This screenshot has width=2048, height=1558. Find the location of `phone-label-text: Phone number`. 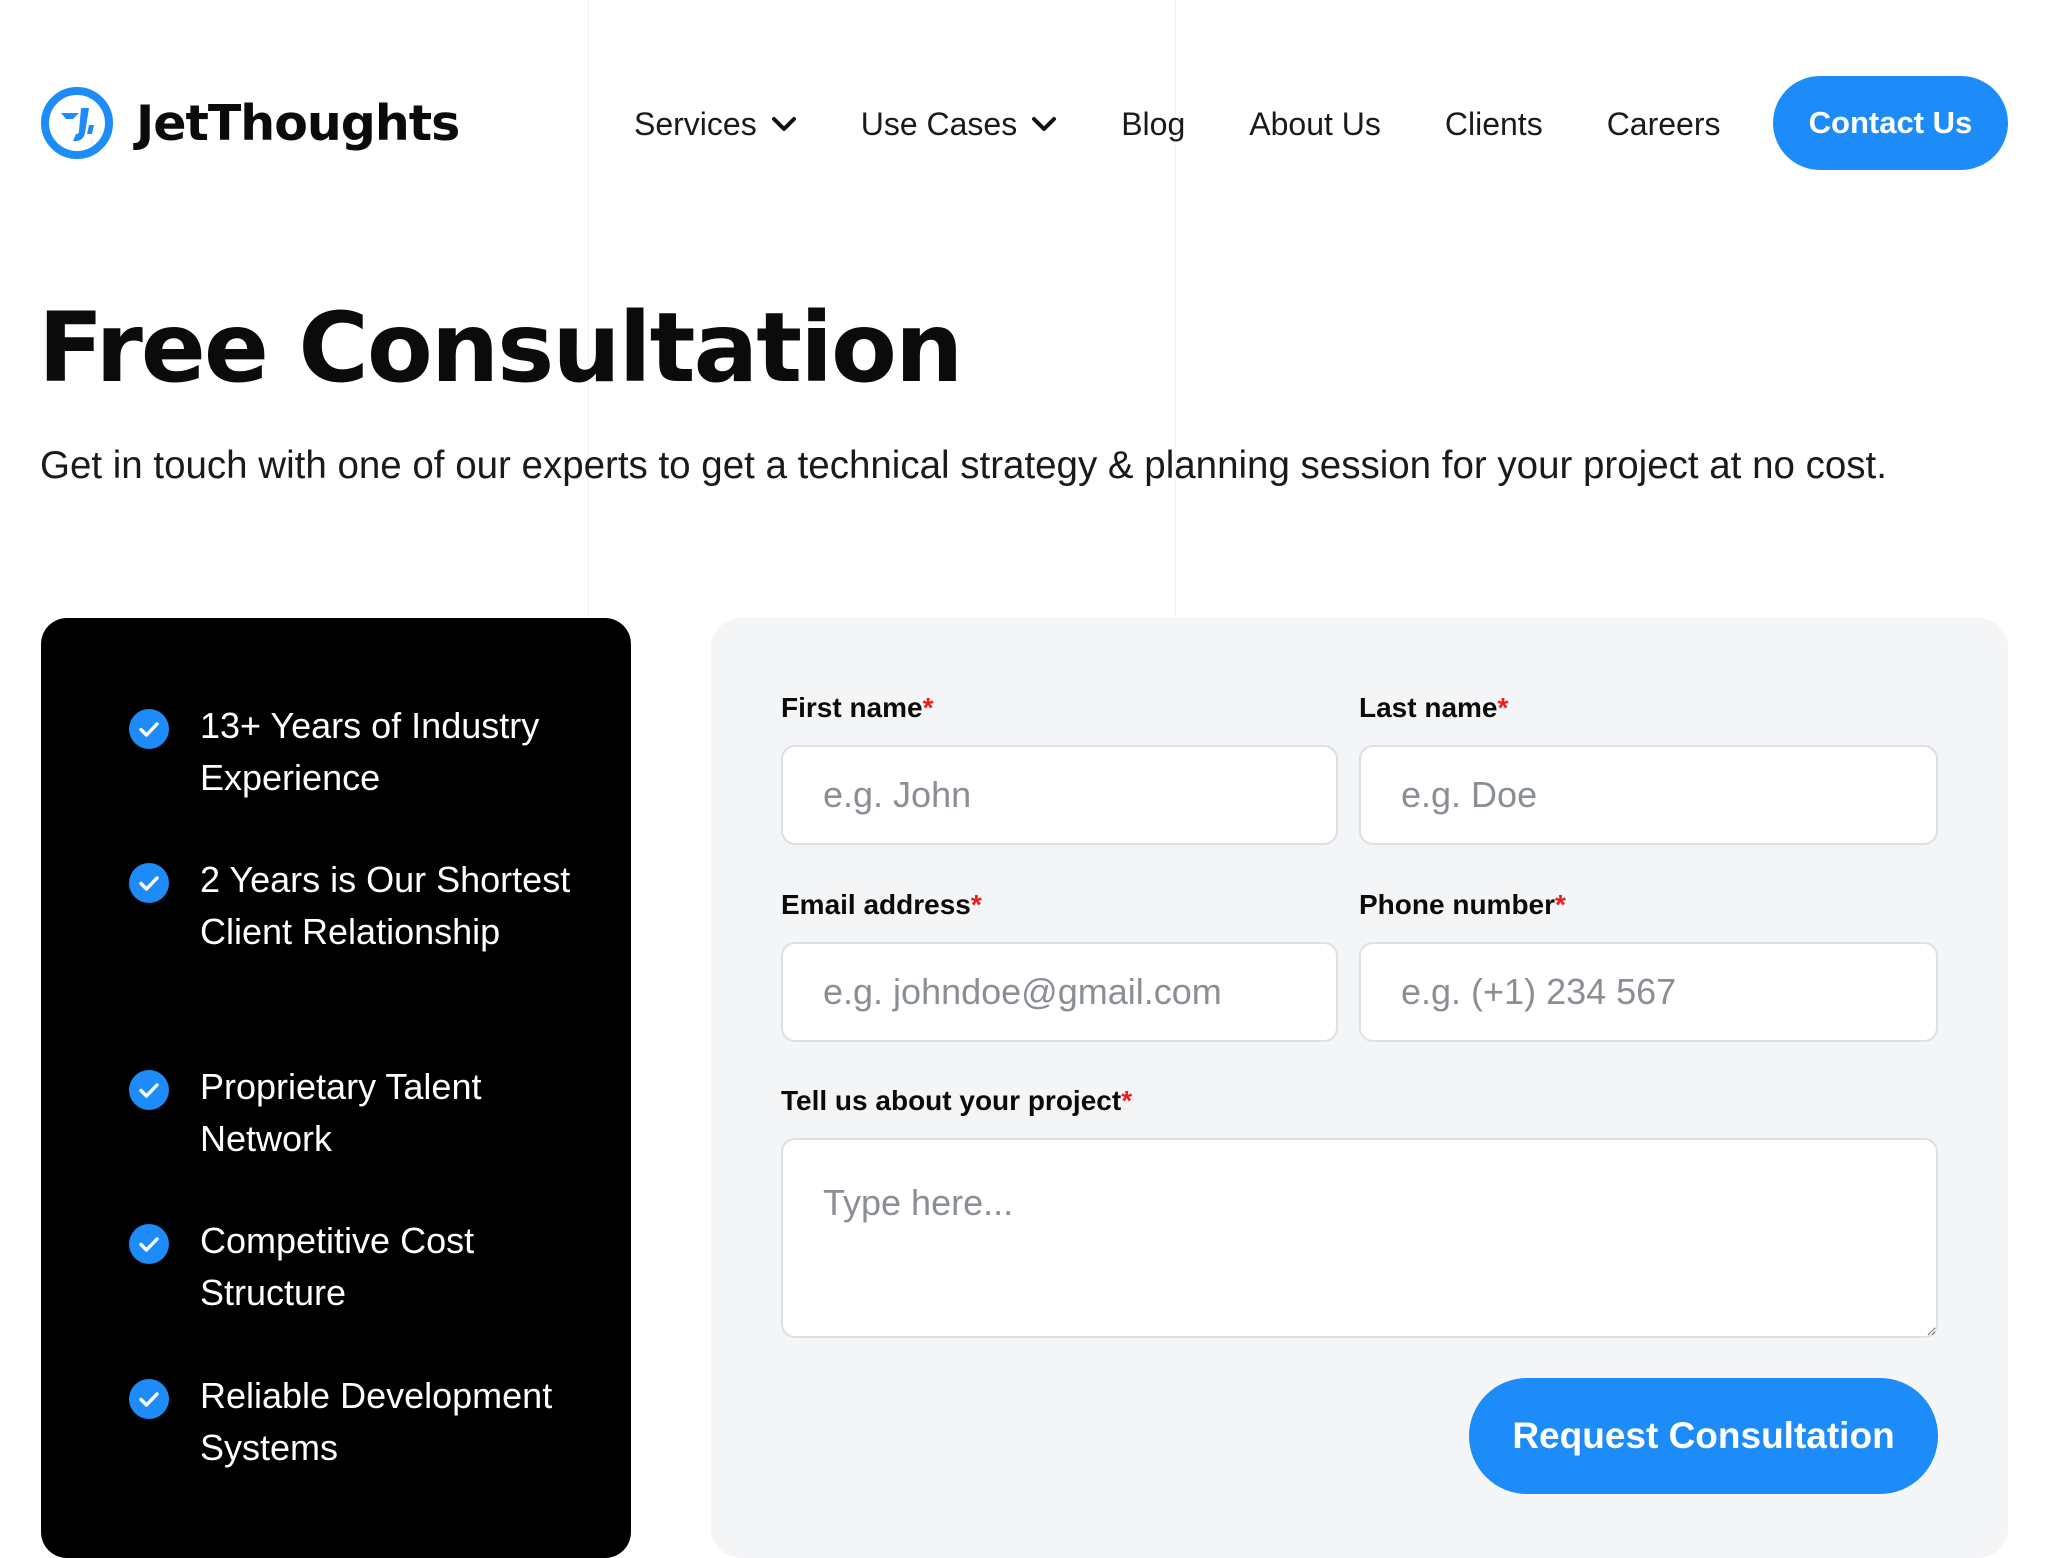

phone-label-text: Phone number is located at coordinates (1457, 904).